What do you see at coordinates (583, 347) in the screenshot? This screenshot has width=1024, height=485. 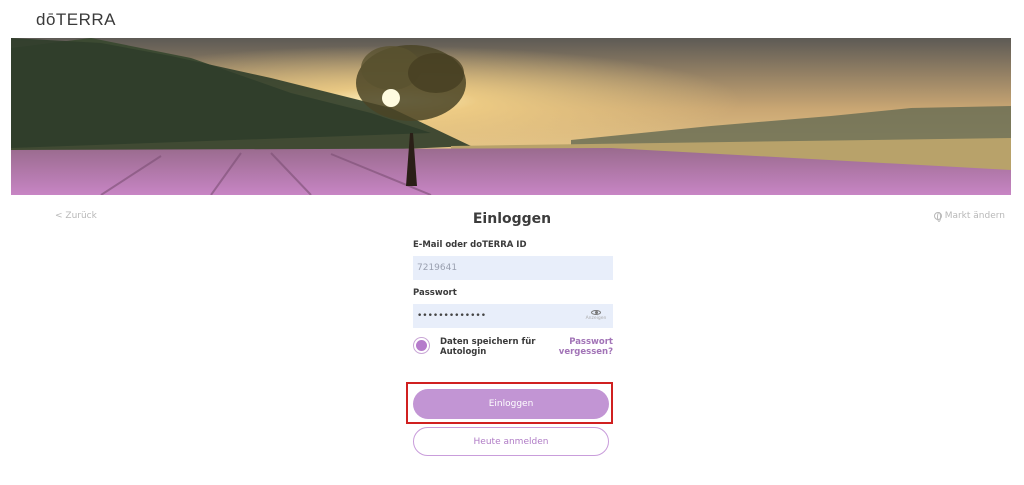 I see `forgot-password-link: Passwort vergessen?` at bounding box center [583, 347].